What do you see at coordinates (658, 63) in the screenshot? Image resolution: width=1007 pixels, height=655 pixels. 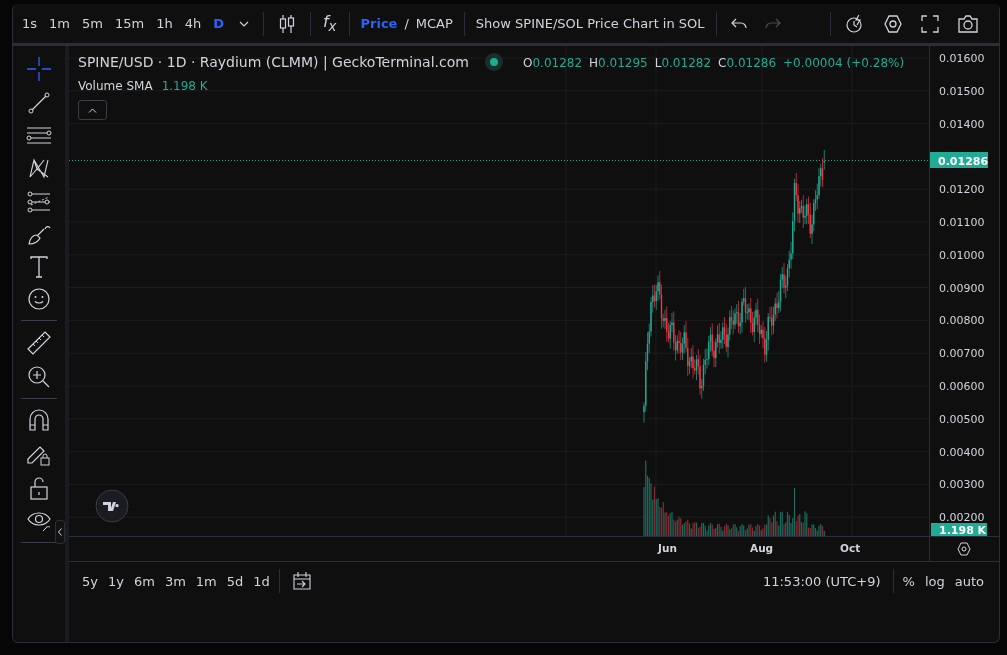 I see `ohlc-label: L` at bounding box center [658, 63].